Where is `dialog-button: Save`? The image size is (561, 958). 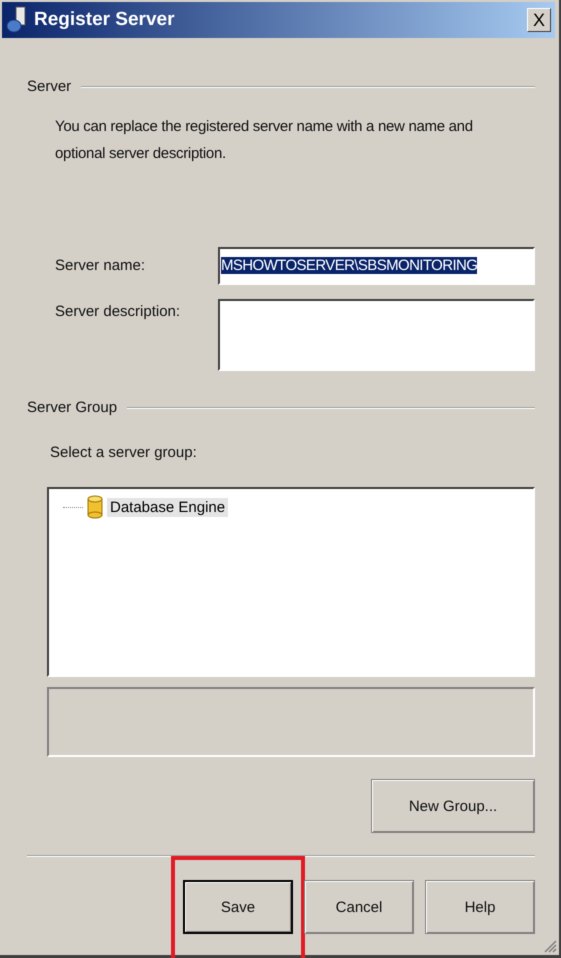
dialog-button: Save is located at coordinates (238, 907).